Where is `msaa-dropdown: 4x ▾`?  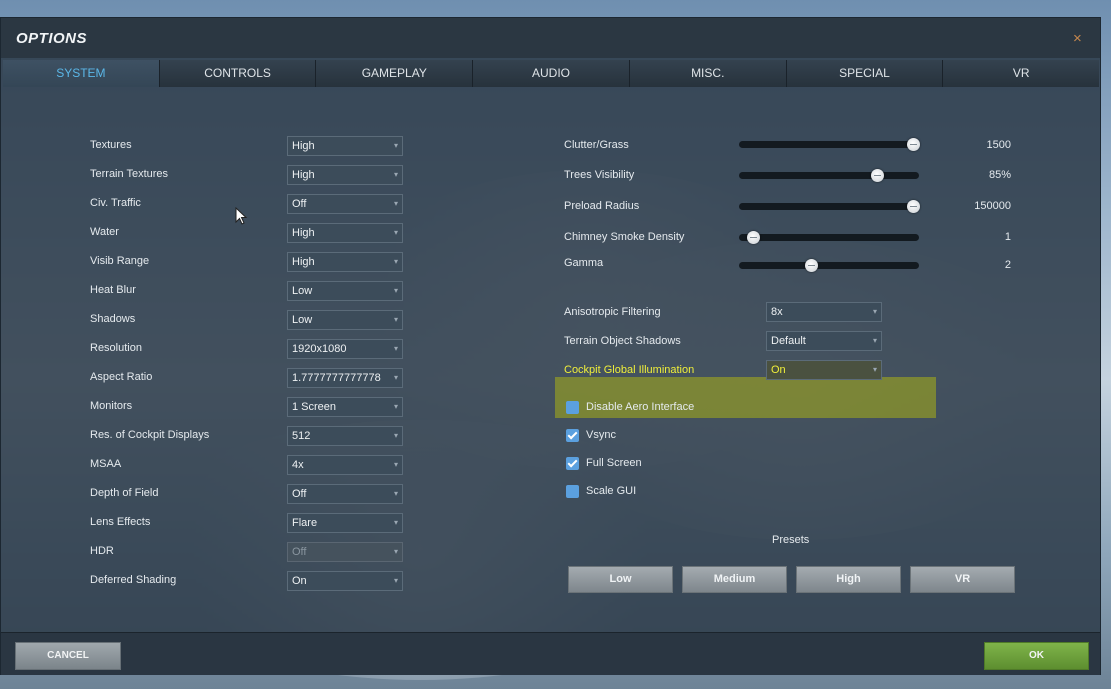 msaa-dropdown: 4x ▾ is located at coordinates (345, 465).